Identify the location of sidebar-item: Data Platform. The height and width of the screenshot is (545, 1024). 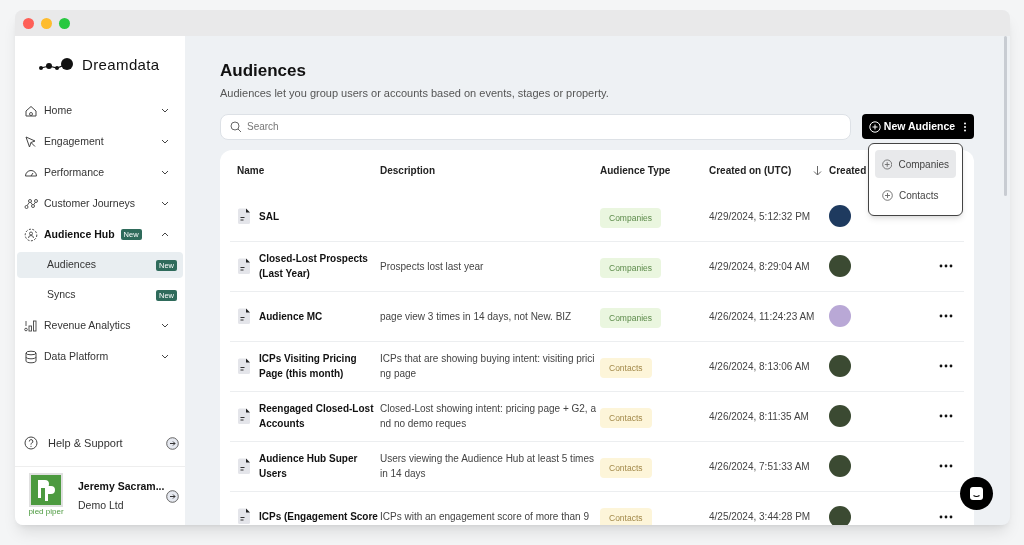
(100, 356).